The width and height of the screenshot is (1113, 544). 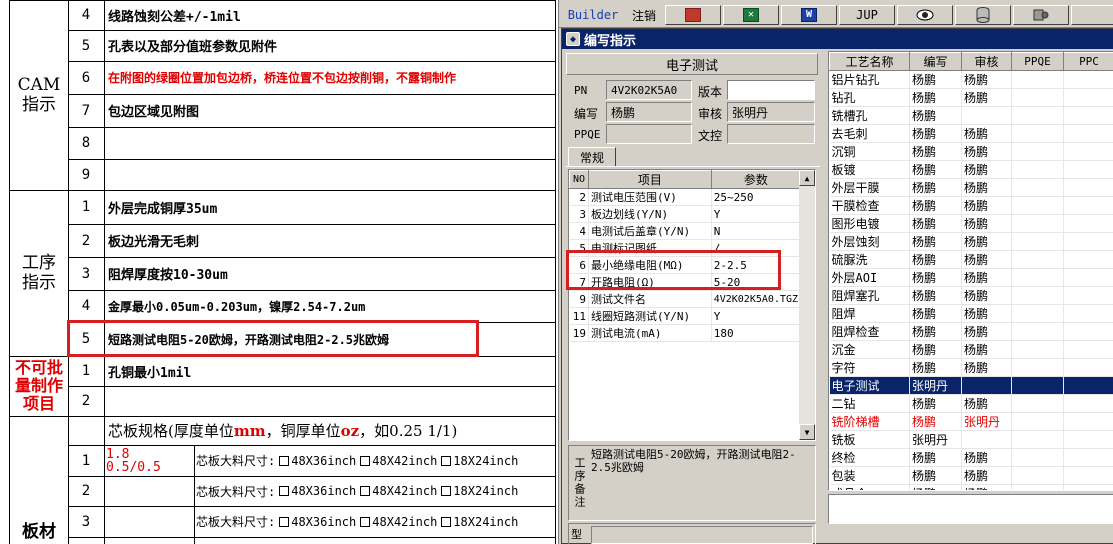 I want to click on process-row: 二钻 杨鹏 杨鹏, so click(x=971, y=403).